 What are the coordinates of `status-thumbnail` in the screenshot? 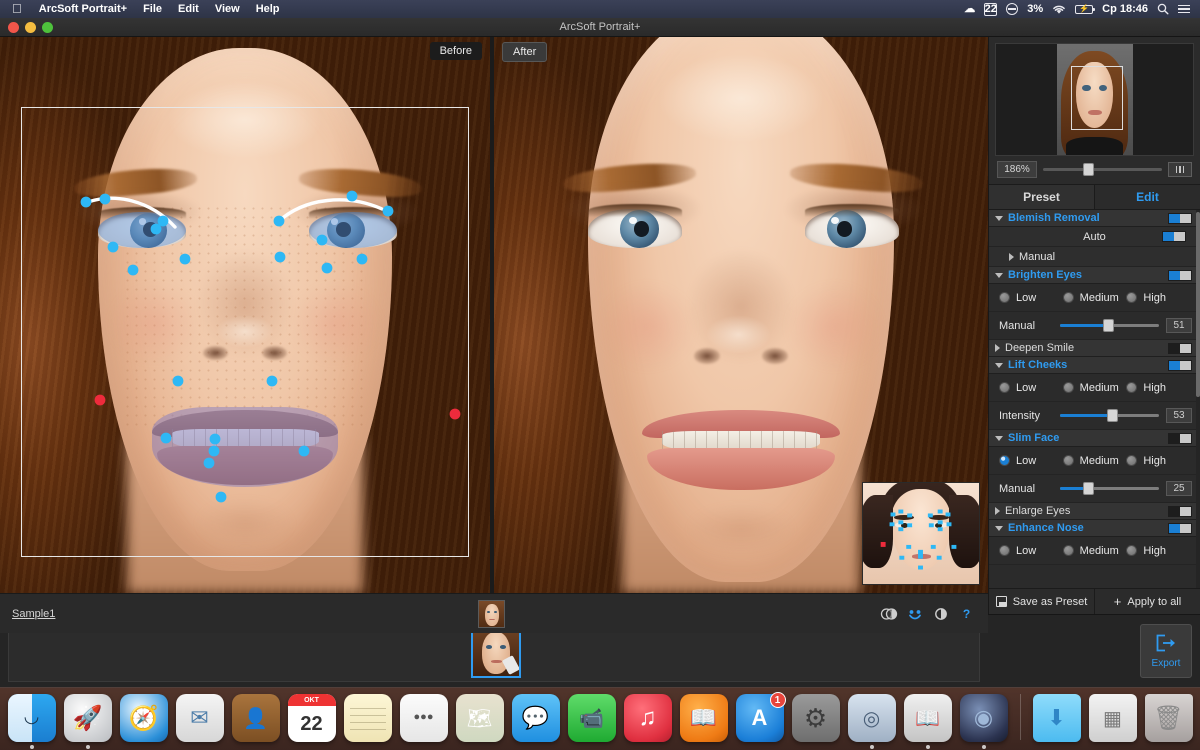 It's located at (491, 614).